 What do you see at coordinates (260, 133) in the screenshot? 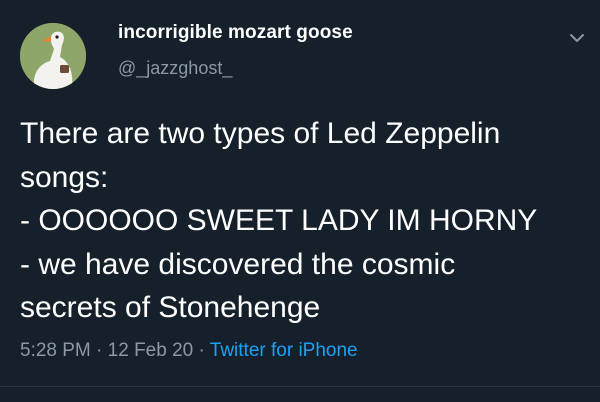
I see `tweet-line: There are two types of Led Zeppelin` at bounding box center [260, 133].